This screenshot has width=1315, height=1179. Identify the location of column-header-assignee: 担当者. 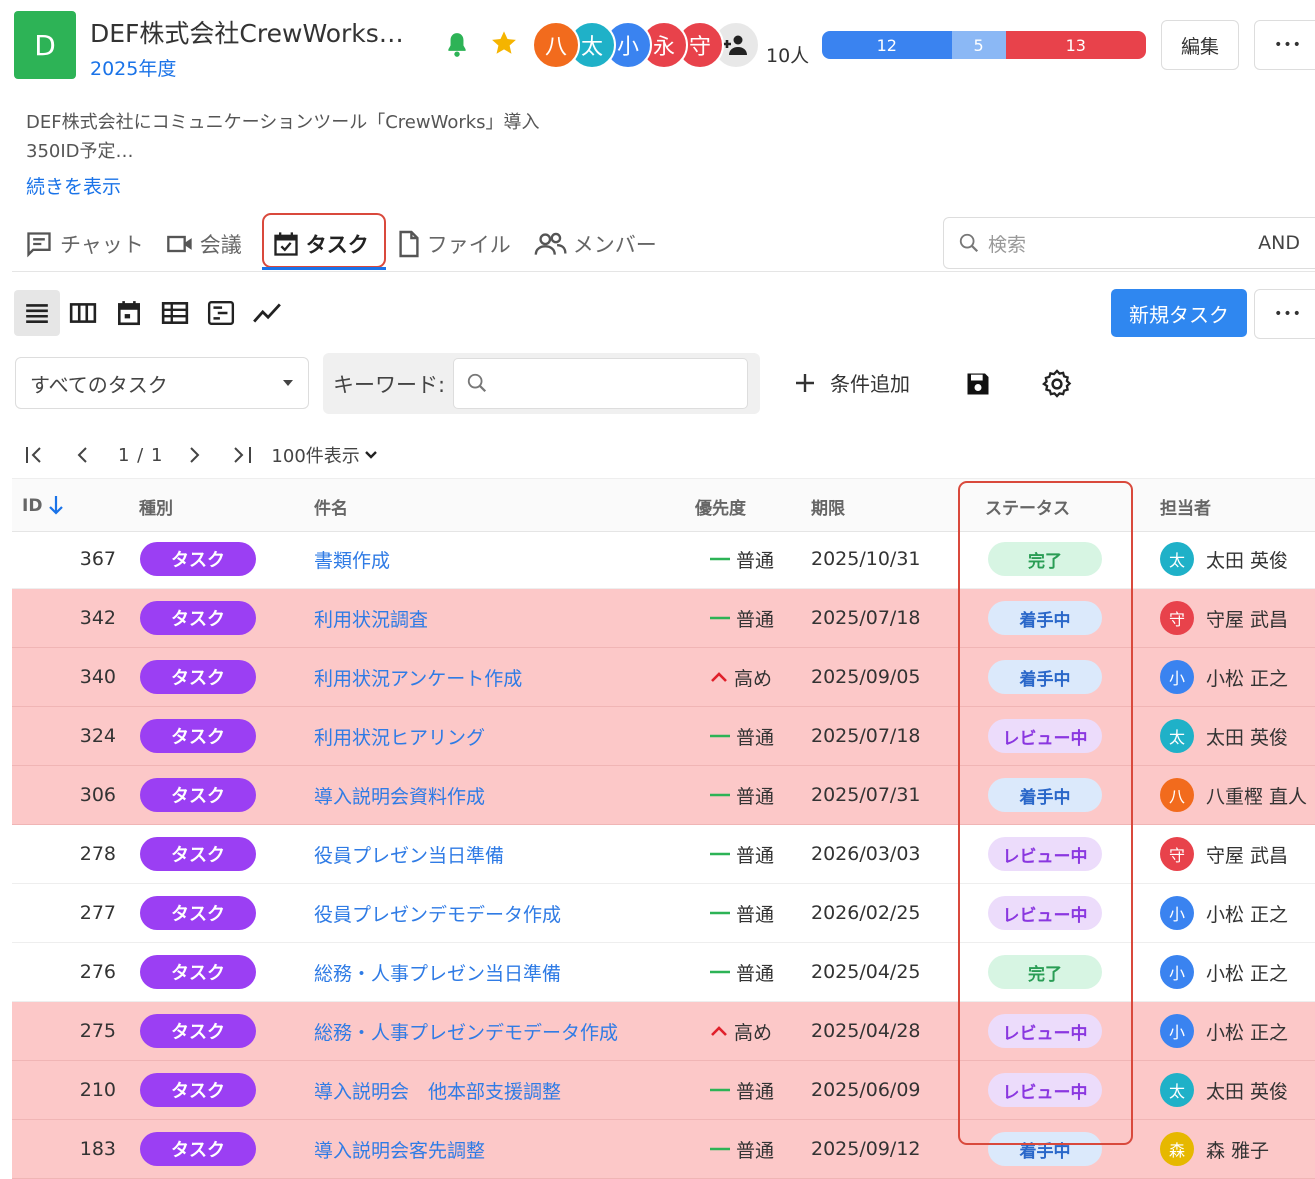
(1185, 506).